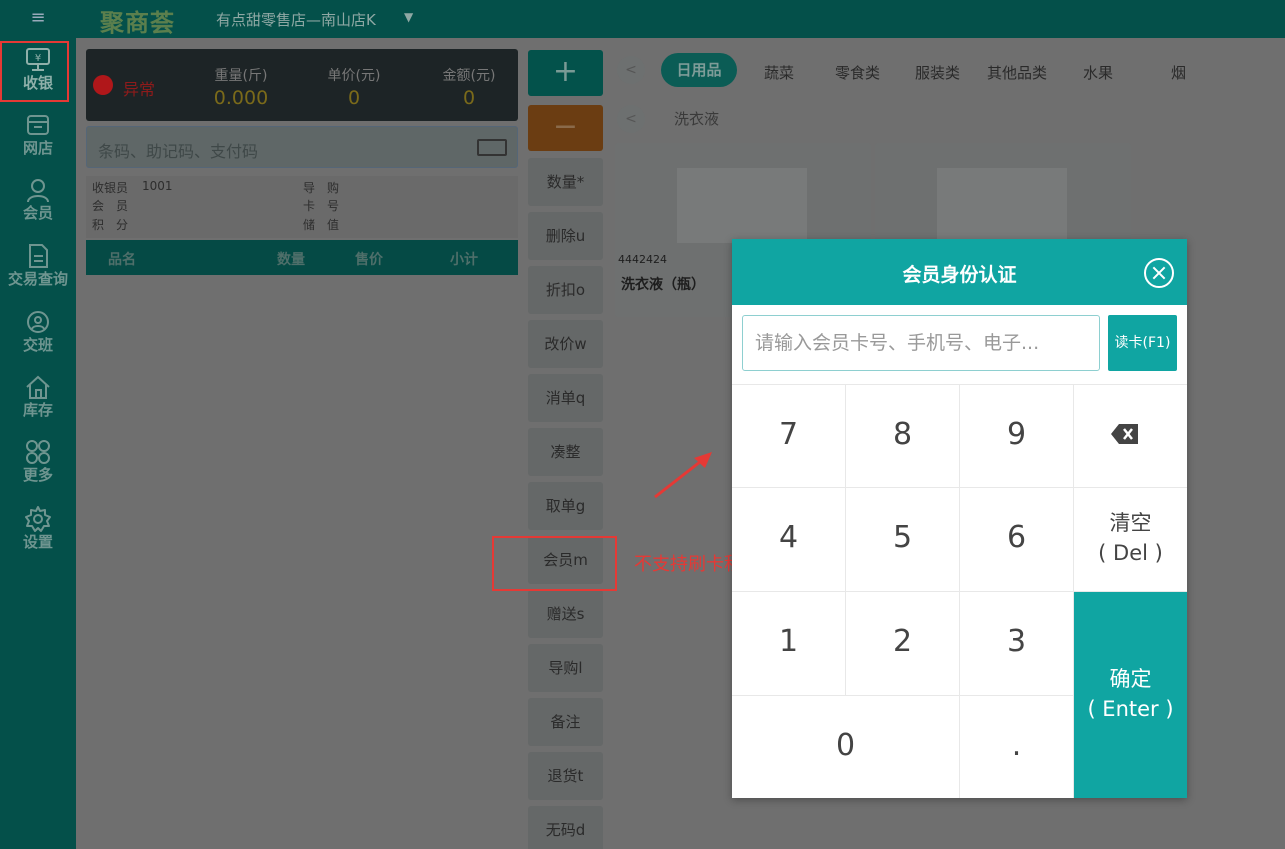  What do you see at coordinates (683, 475) in the screenshot?
I see `annotation-arrow-icon` at bounding box center [683, 475].